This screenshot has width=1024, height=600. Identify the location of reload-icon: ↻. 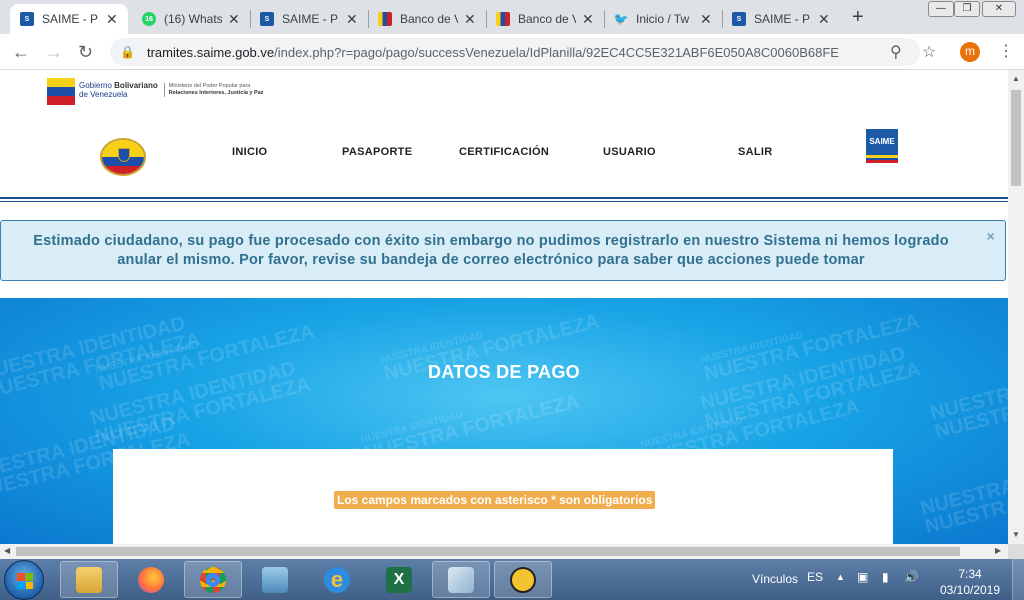
(85, 52).